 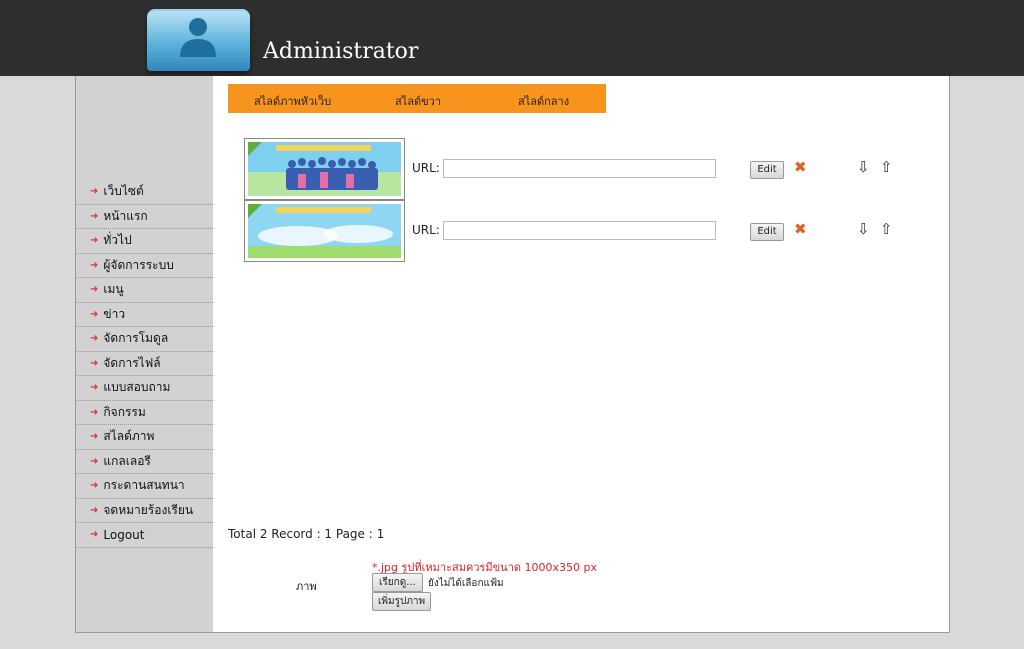 I want to click on tab-header-slides: สไลด์ภาพหัวเว็บ, so click(x=292, y=101).